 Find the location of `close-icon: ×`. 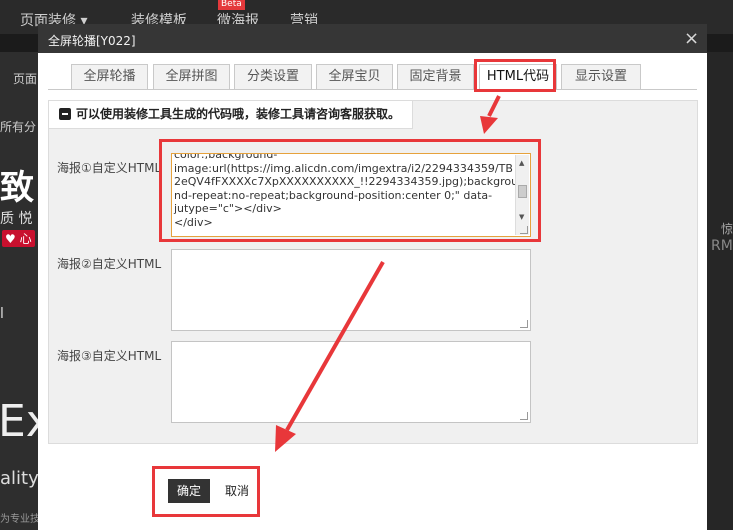

close-icon: × is located at coordinates (691, 39).